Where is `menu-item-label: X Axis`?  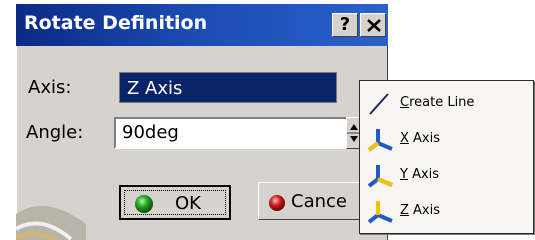 menu-item-label: X Axis is located at coordinates (420, 138).